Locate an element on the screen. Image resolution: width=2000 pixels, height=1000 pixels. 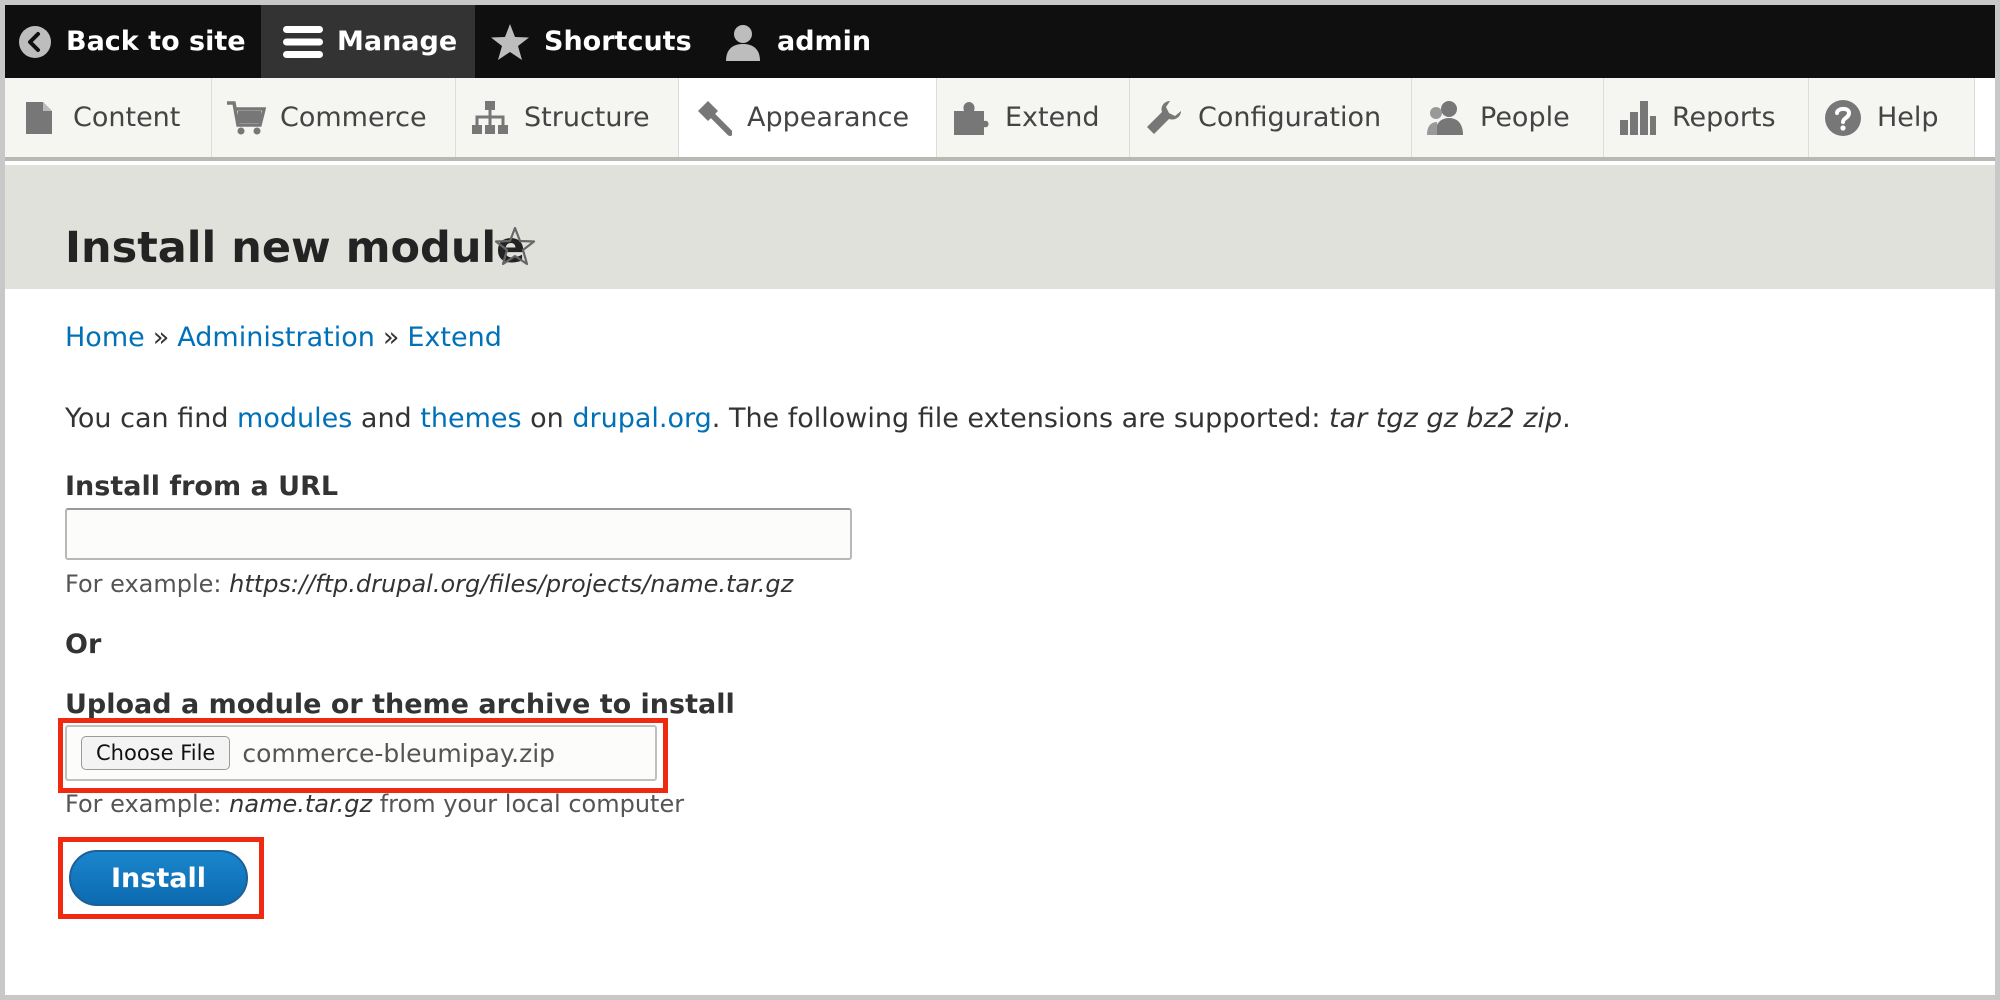
tray-item-configuration: Configuration is located at coordinates (1271, 117).